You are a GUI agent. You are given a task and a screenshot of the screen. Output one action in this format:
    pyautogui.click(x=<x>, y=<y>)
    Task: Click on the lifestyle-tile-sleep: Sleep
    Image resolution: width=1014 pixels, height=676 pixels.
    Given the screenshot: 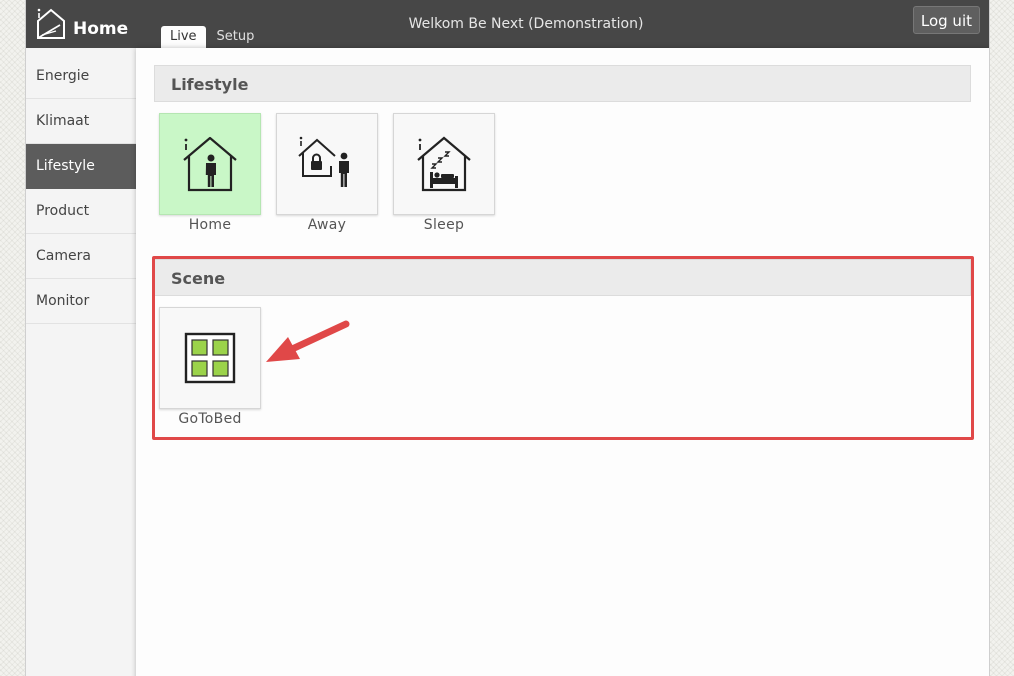 What is the action you would take?
    pyautogui.click(x=444, y=173)
    